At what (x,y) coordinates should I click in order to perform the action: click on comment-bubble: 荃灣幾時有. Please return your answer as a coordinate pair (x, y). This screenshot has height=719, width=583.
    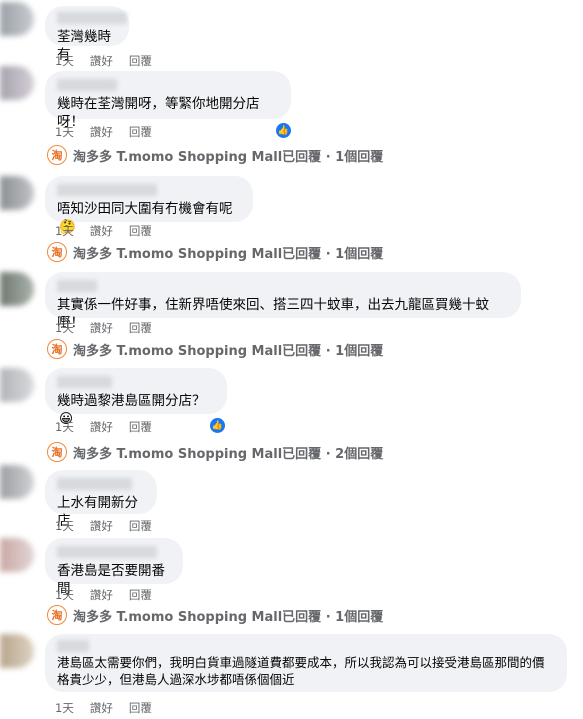
    Looking at the image, I should click on (87, 34).